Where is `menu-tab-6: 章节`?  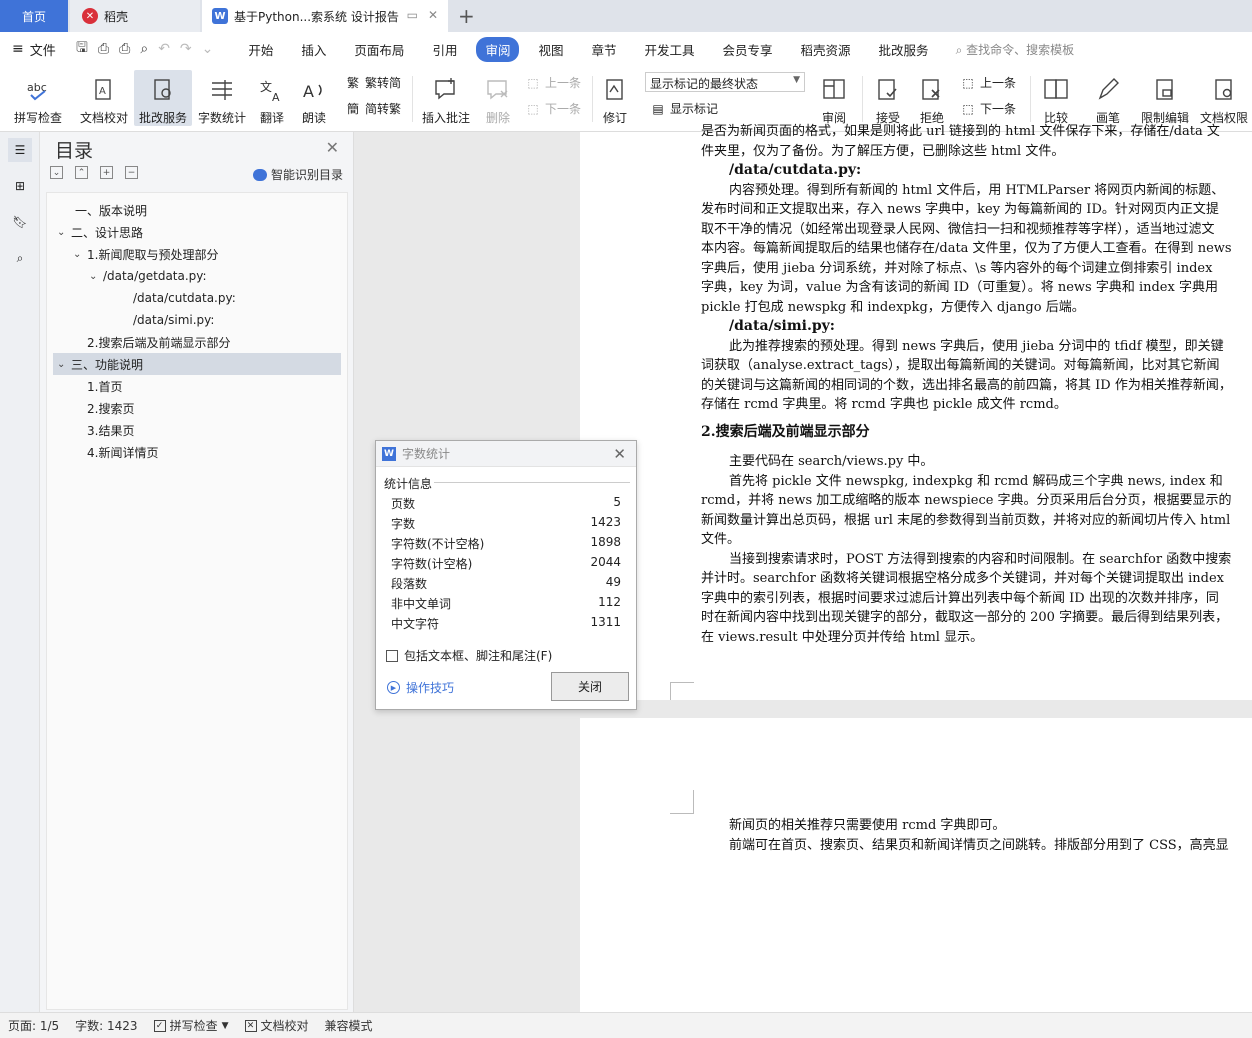 menu-tab-6: 章节 is located at coordinates (603, 49).